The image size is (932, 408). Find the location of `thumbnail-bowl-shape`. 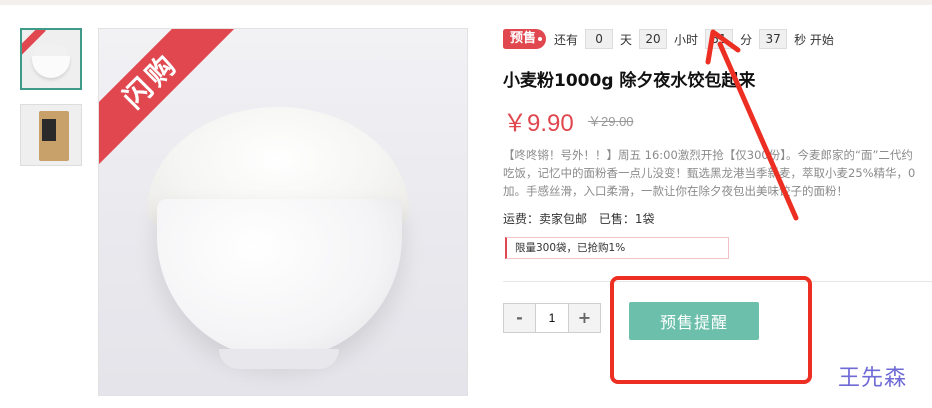

thumbnail-bowl-shape is located at coordinates (51, 67).